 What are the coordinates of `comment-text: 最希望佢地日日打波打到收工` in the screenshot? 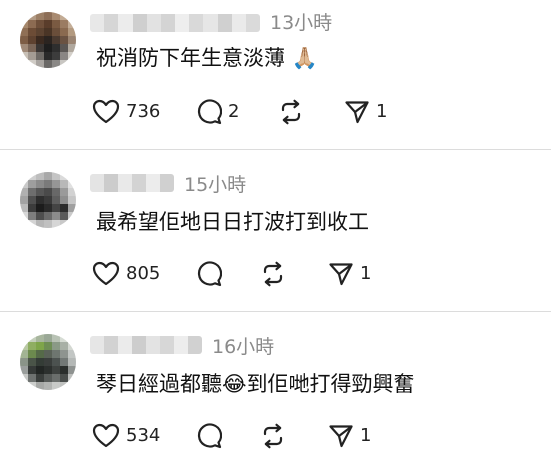 It's located at (232, 222).